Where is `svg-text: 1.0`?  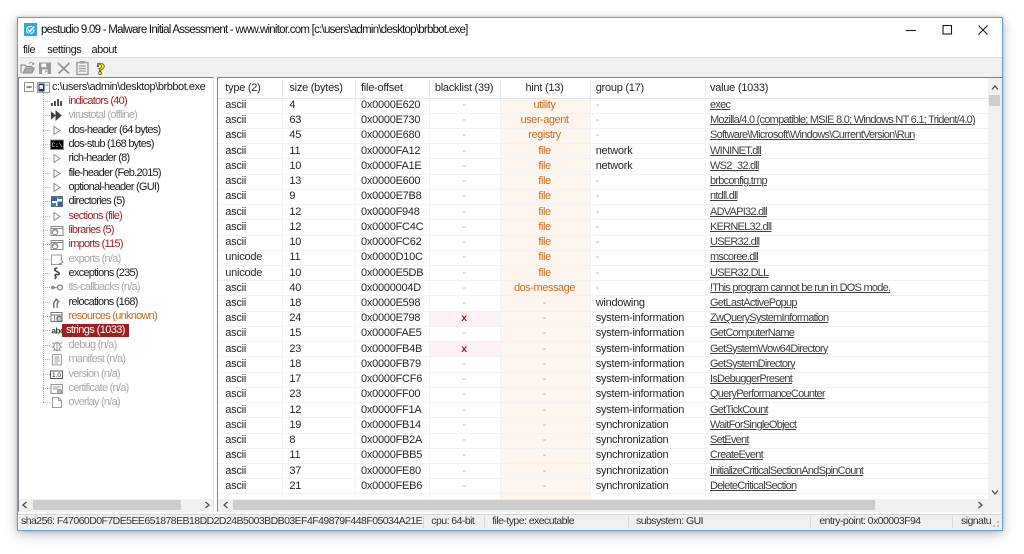 svg-text: 1.0 is located at coordinates (56, 375).